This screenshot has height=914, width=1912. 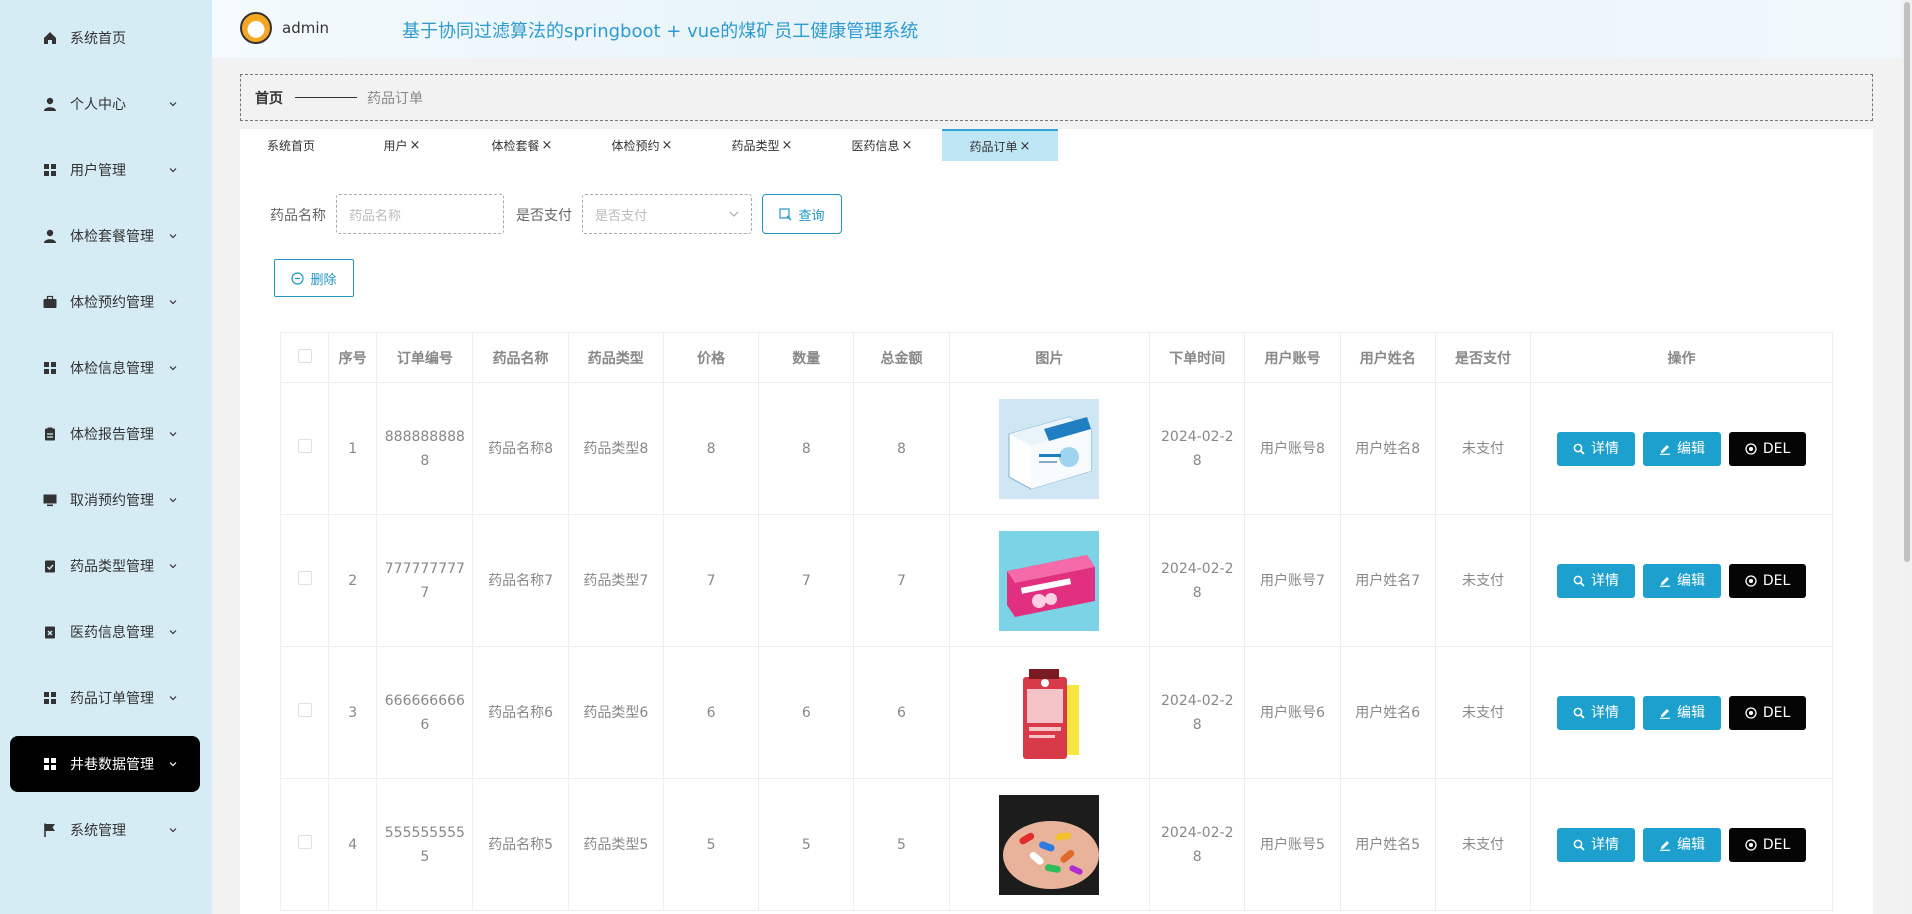 What do you see at coordinates (802, 214) in the screenshot?
I see `query-button: 查询` at bounding box center [802, 214].